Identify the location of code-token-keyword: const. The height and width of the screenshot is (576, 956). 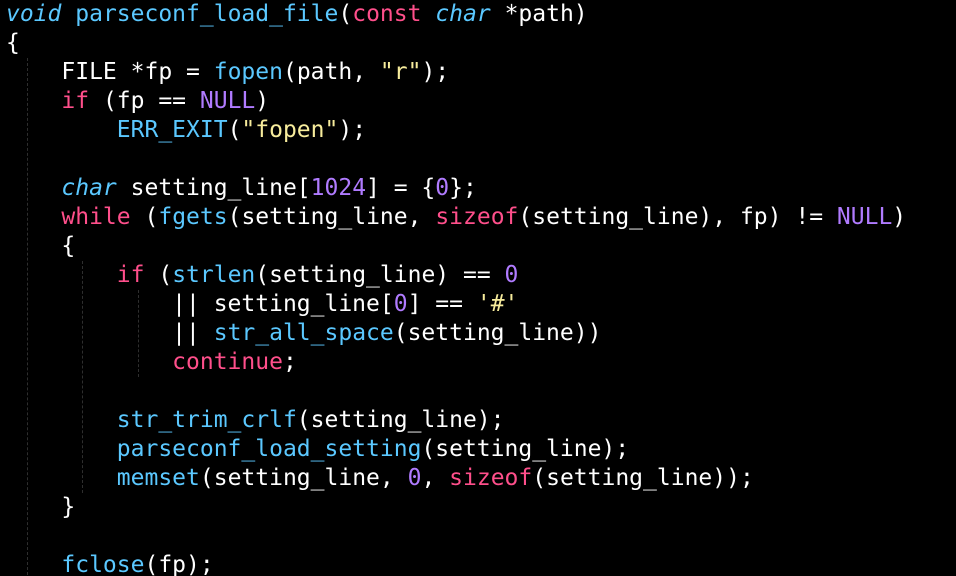
(387, 14).